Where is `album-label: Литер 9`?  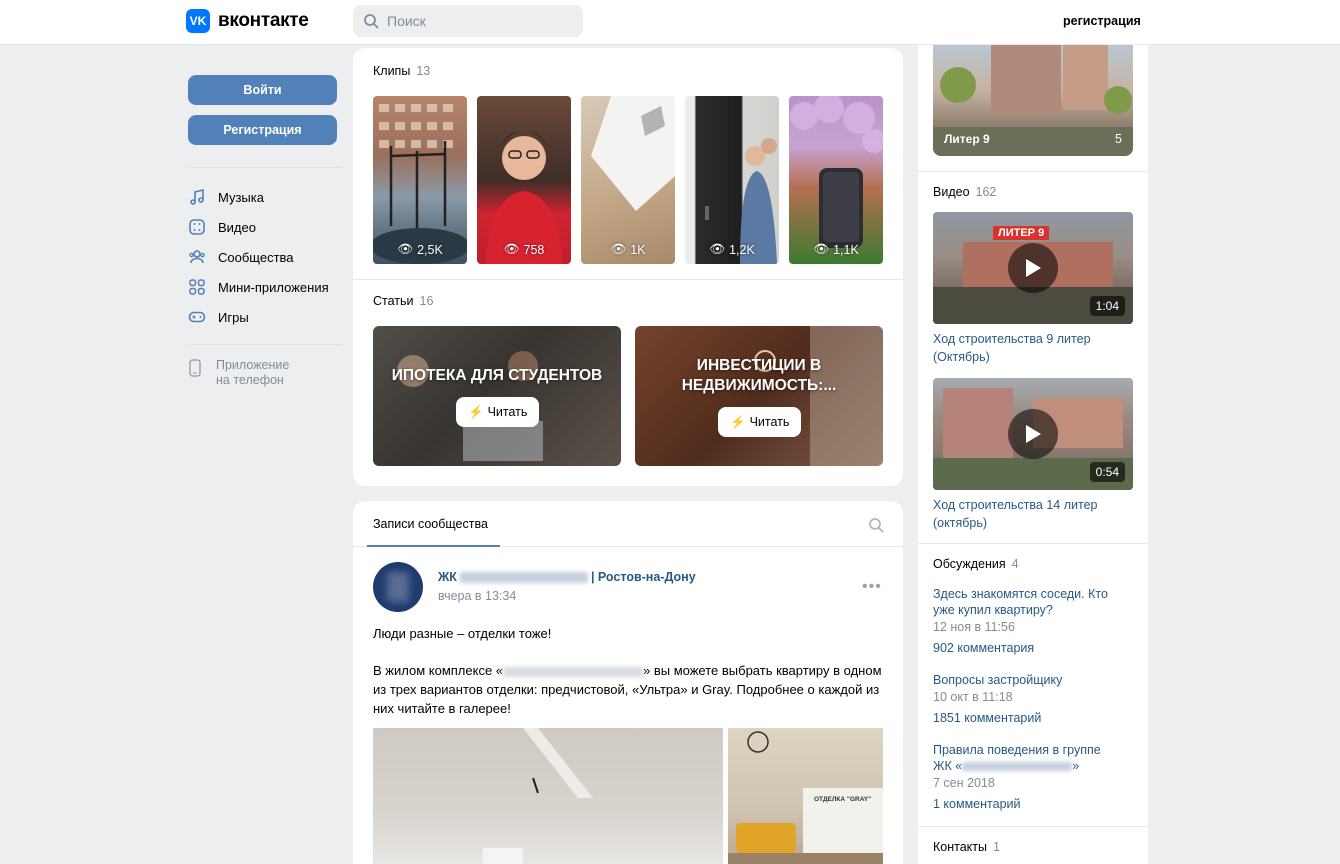
album-label: Литер 9 is located at coordinates (967, 139).